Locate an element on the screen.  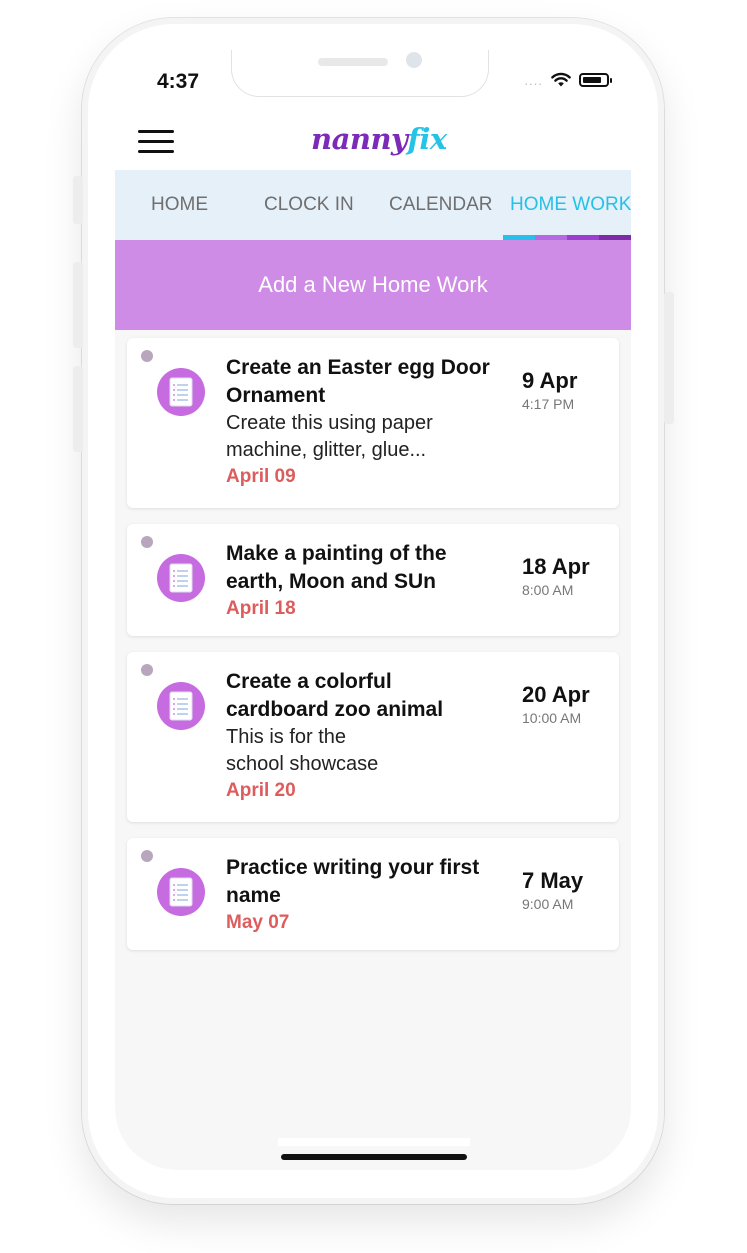
tab-clock-in: CLOCK IN is located at coordinates (309, 205).